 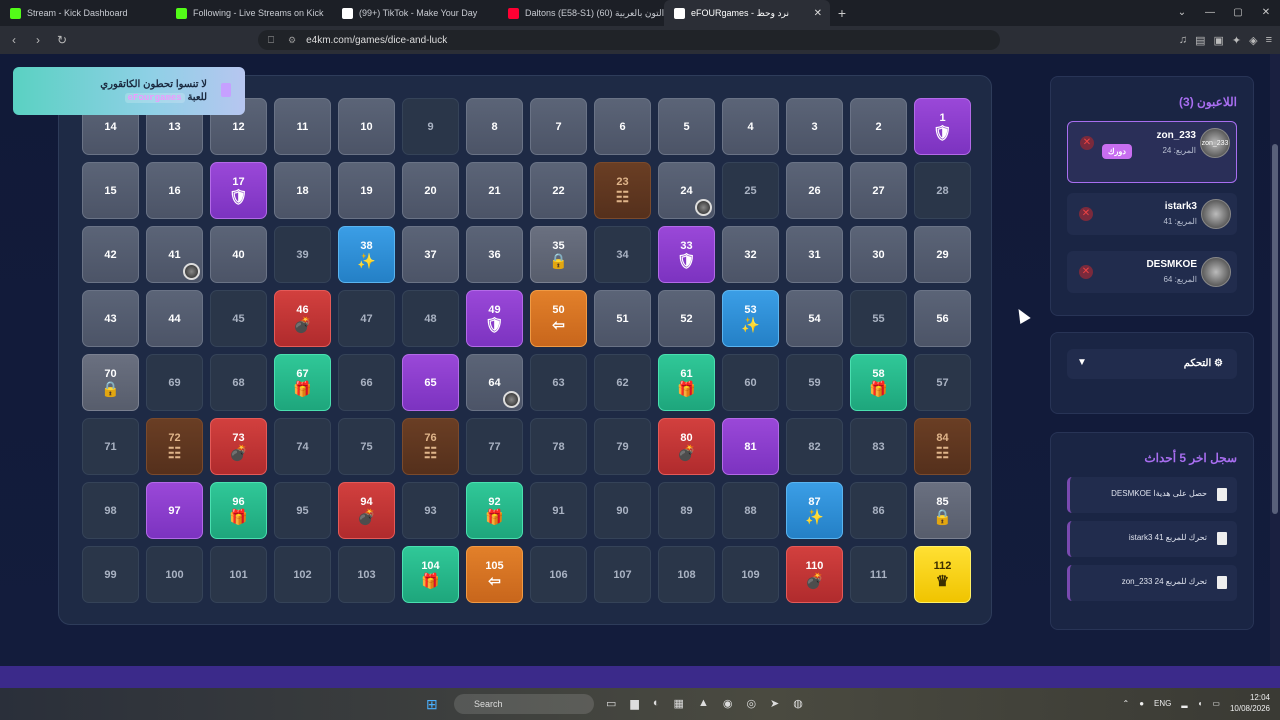 I want to click on cell-number: 1, so click(x=942, y=117).